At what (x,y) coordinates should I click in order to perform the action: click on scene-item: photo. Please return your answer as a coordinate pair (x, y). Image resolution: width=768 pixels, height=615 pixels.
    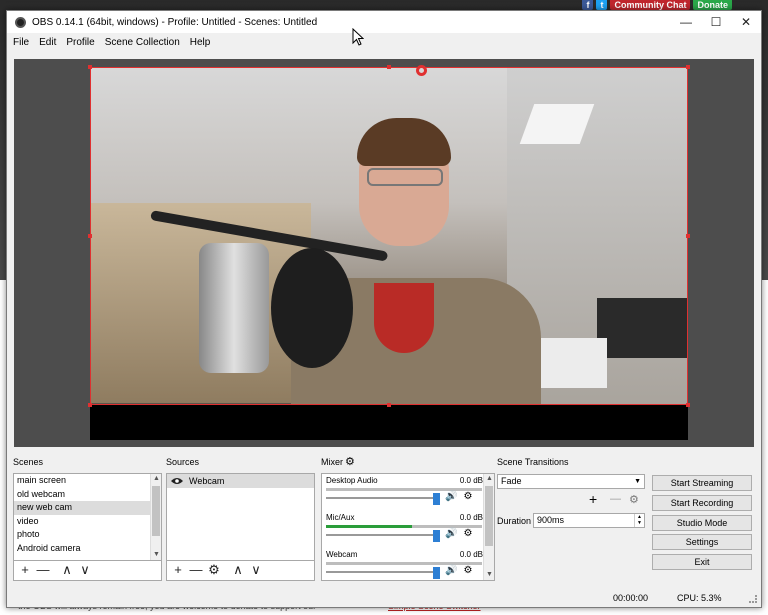
    Looking at the image, I should click on (87, 535).